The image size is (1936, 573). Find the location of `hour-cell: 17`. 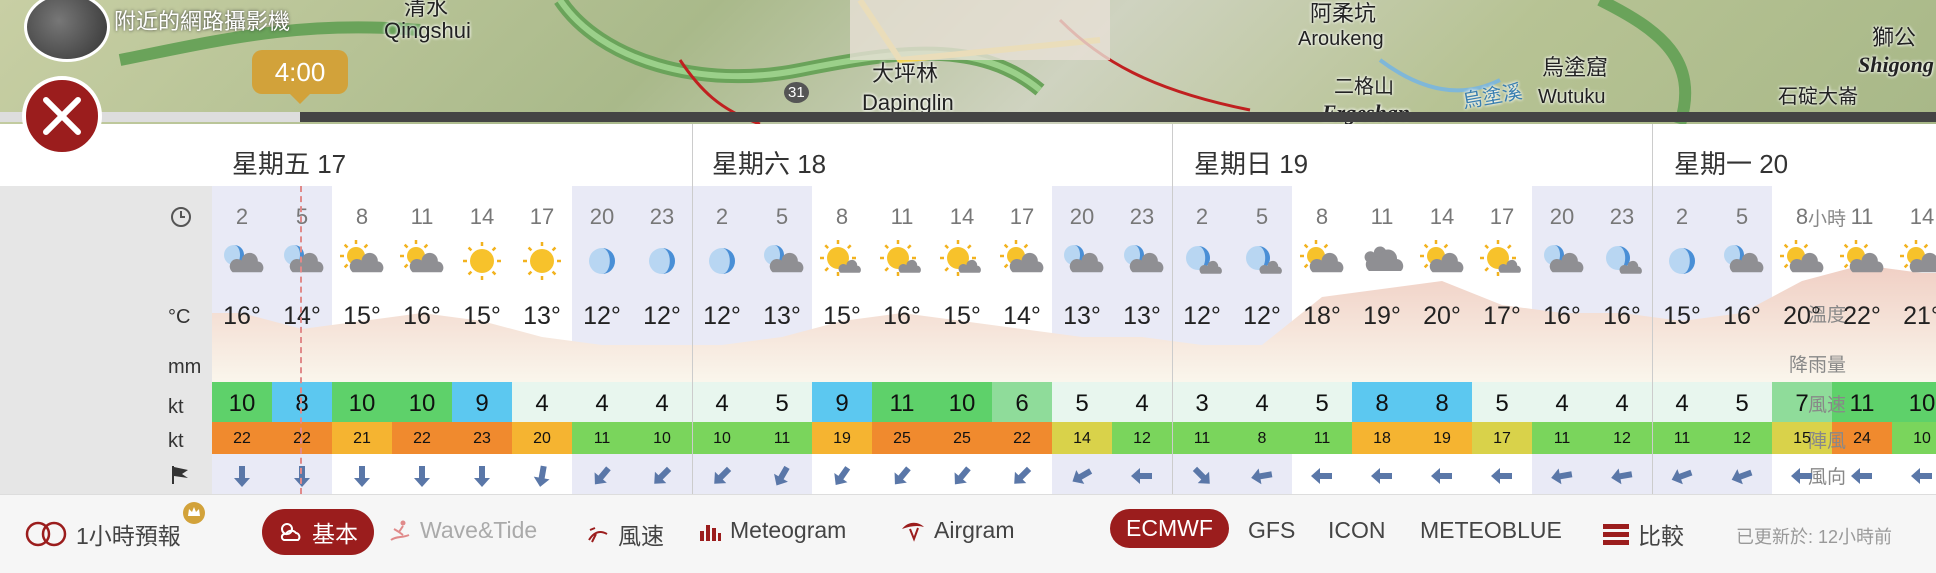

hour-cell: 17 is located at coordinates (1502, 216).